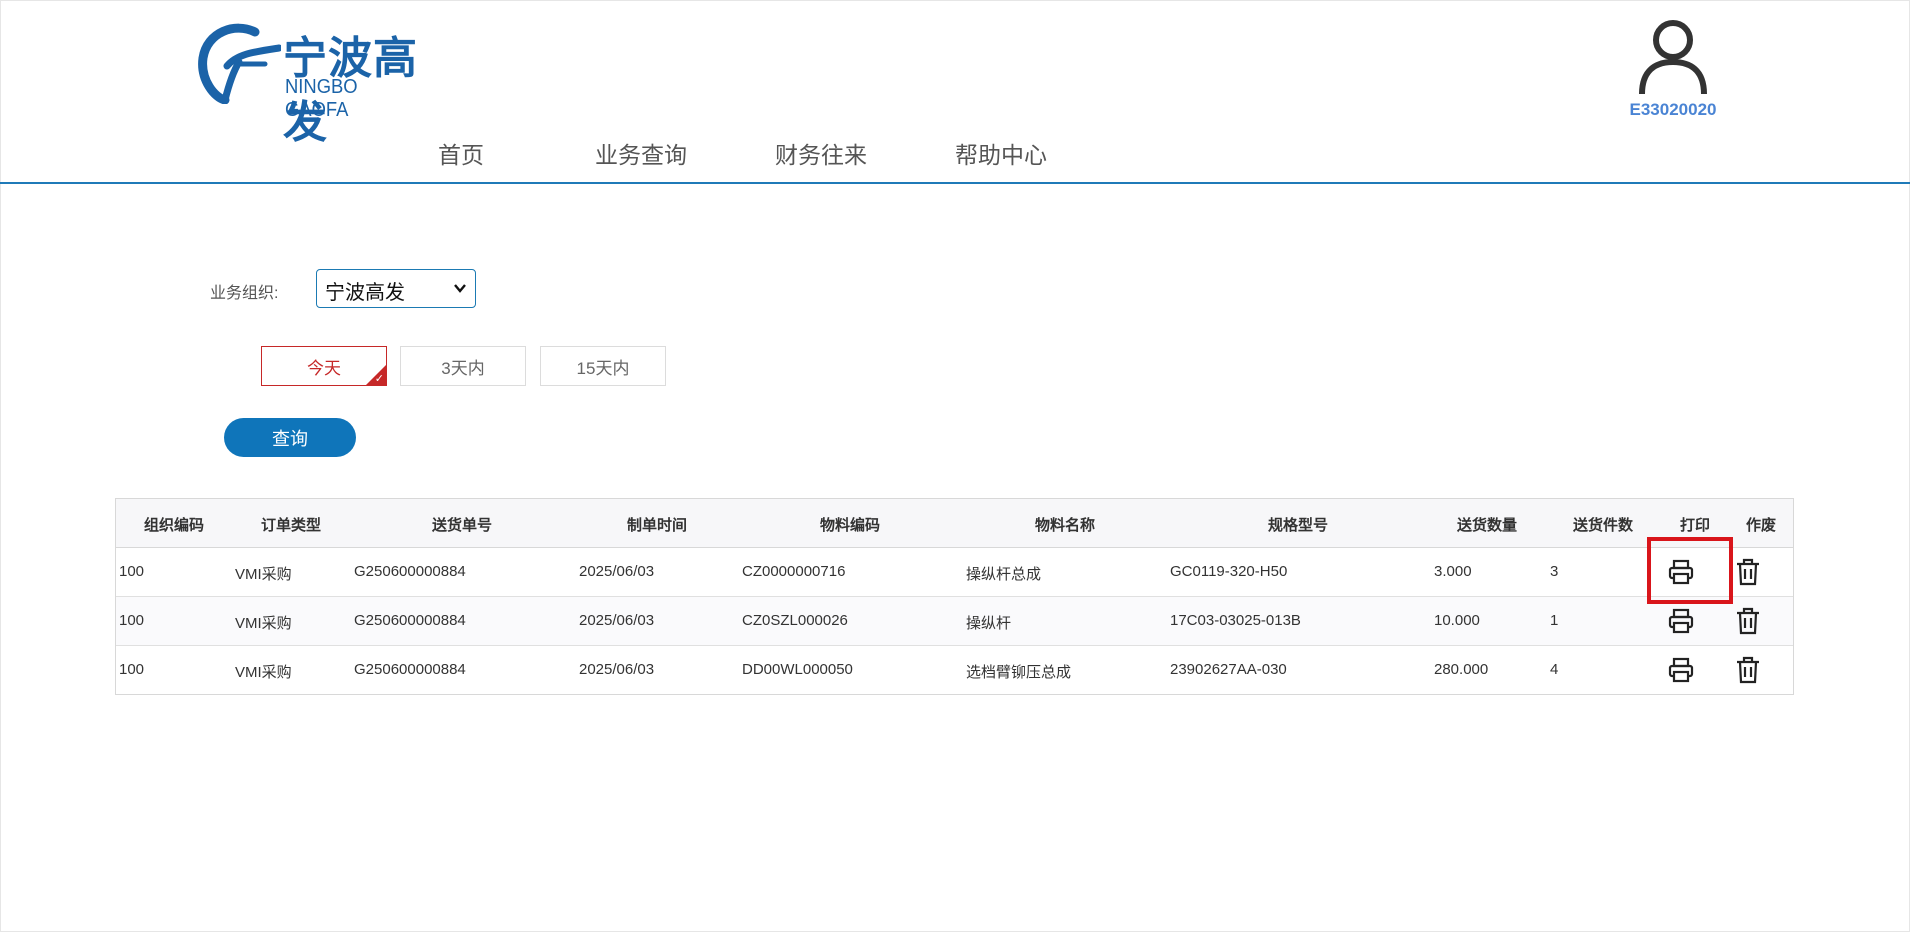 Image resolution: width=1910 pixels, height=932 pixels. Describe the element at coordinates (462, 525) in the screenshot. I see `col-header-delivery-no: 送货单号` at that location.